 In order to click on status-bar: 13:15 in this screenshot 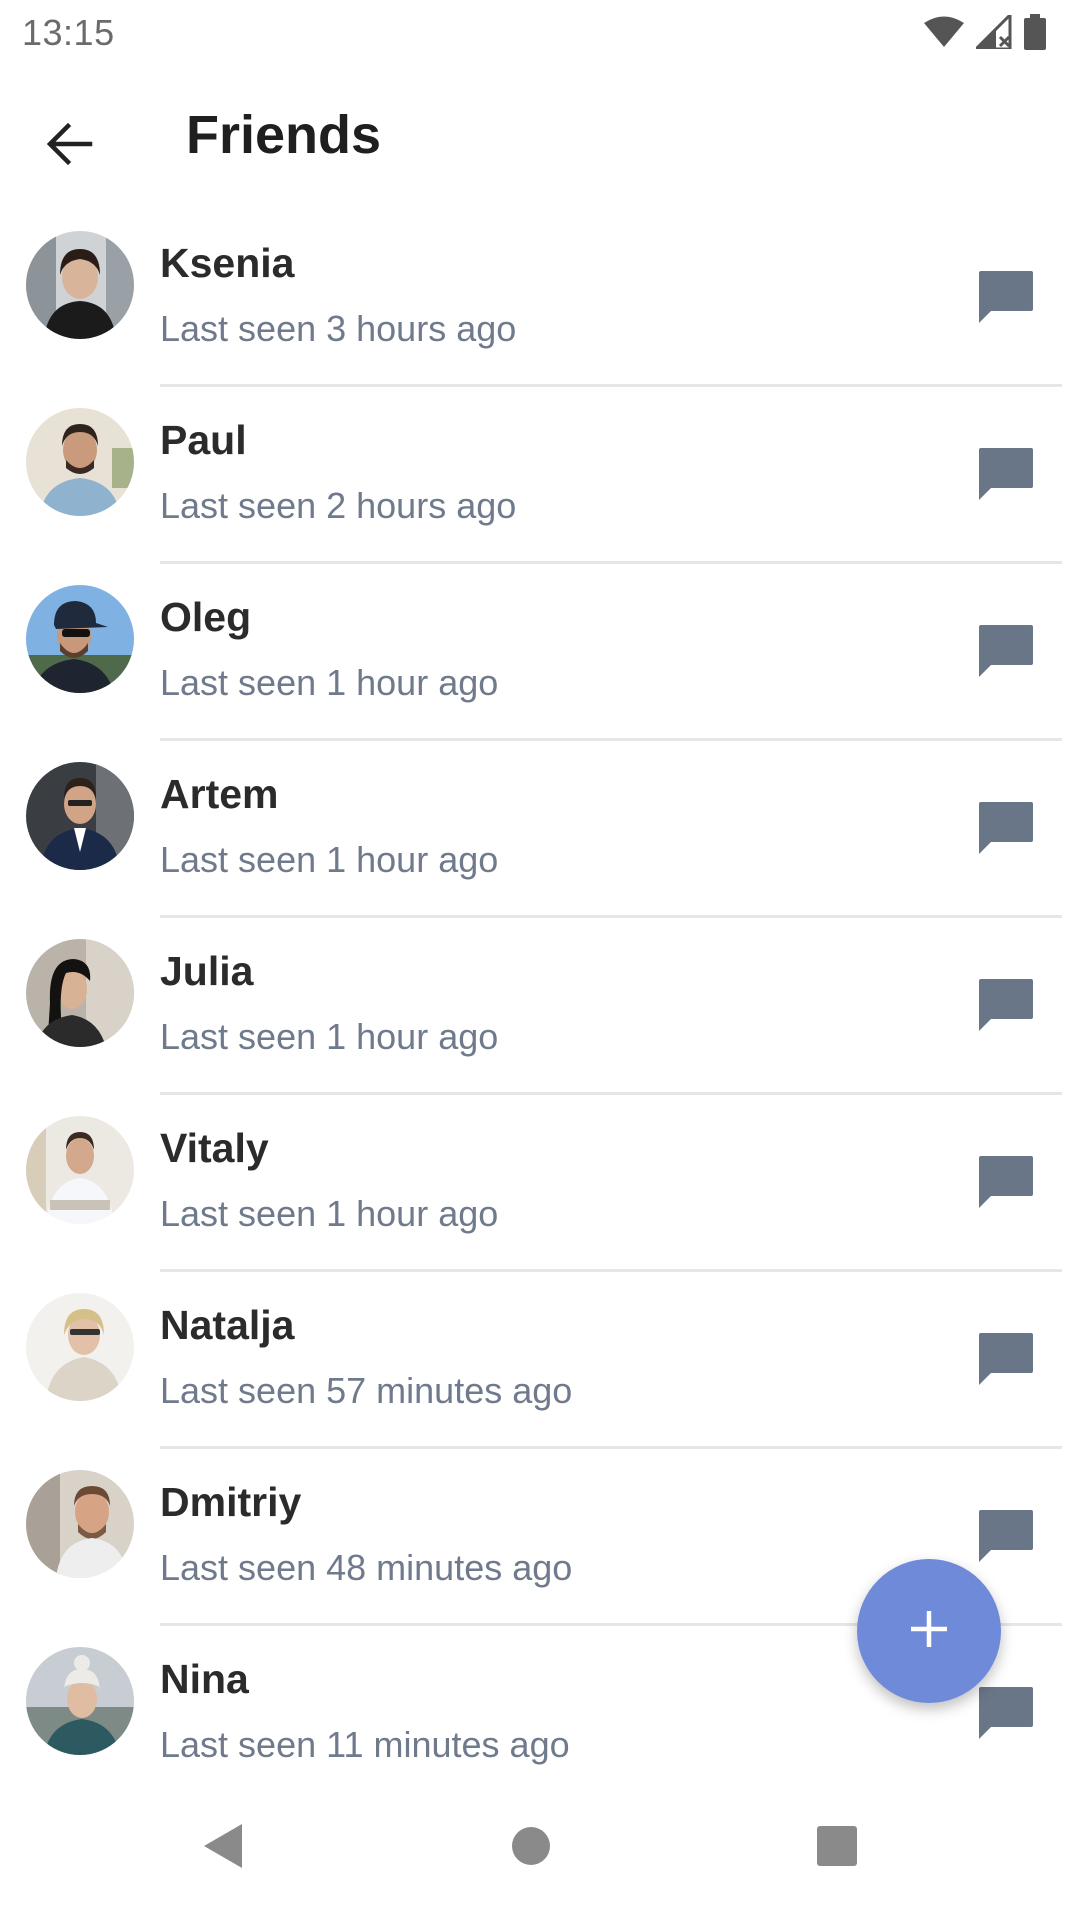, I will do `click(540, 32)`.